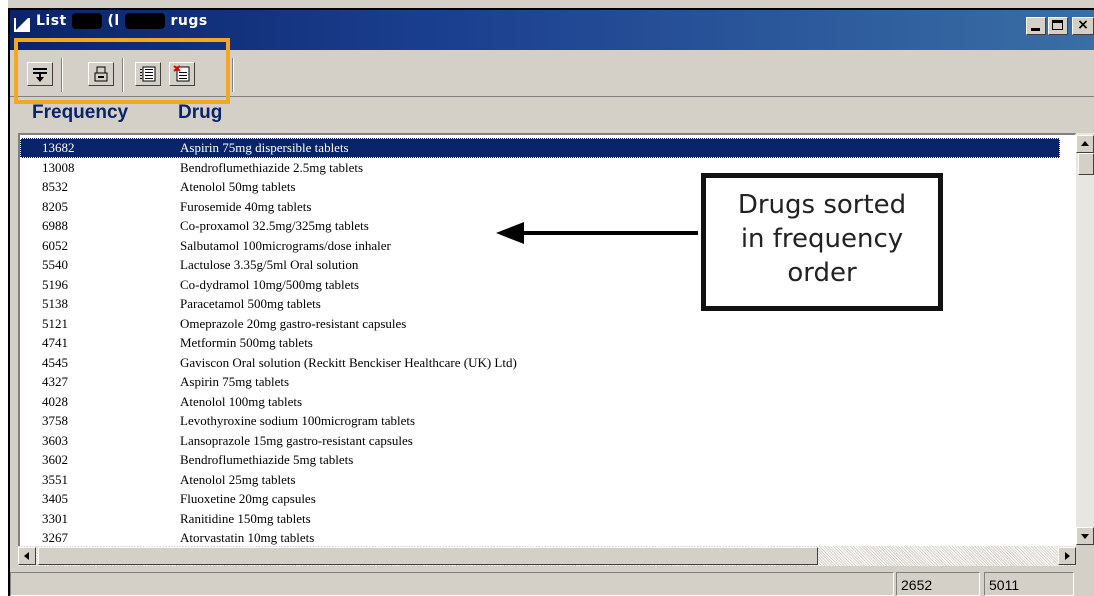 The width and height of the screenshot is (1094, 596). Describe the element at coordinates (189, 21) in the screenshot. I see `title-part-3: rugs` at that location.